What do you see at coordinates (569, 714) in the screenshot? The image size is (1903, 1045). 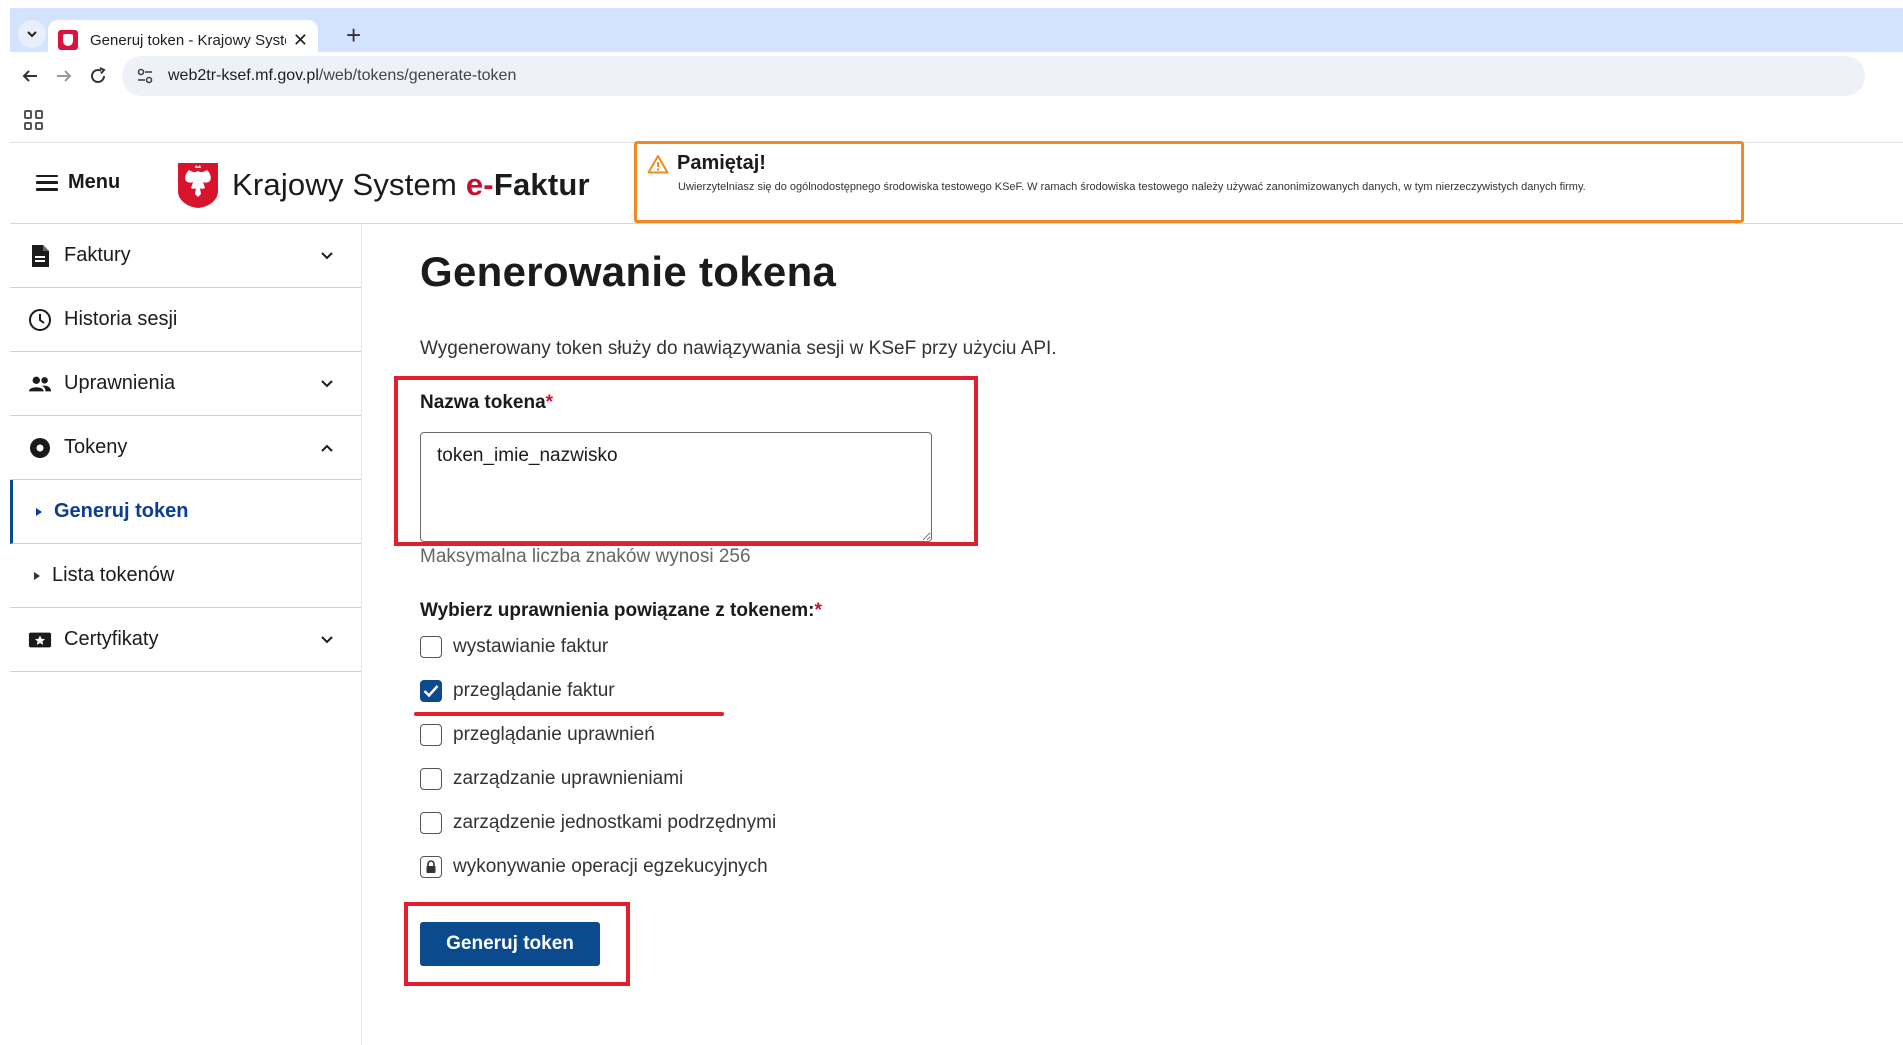 I see `highlight-underline` at bounding box center [569, 714].